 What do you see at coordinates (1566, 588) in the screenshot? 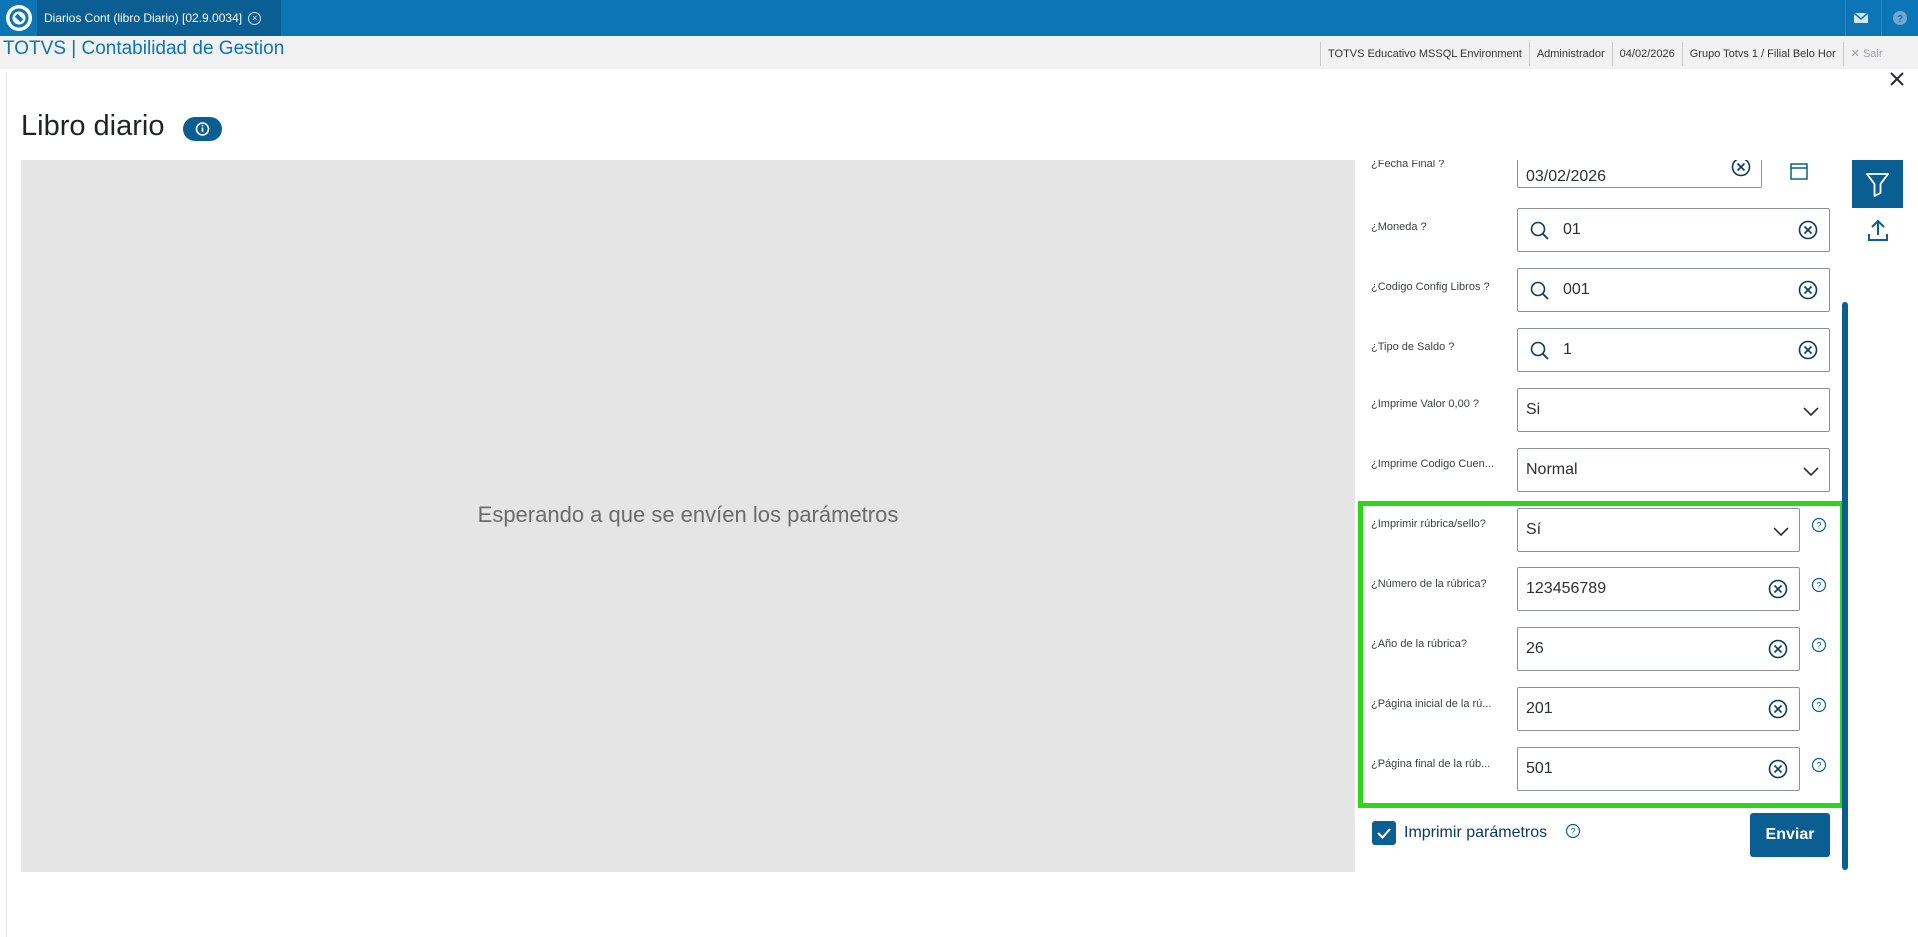
I see `field-value: 123456789` at bounding box center [1566, 588].